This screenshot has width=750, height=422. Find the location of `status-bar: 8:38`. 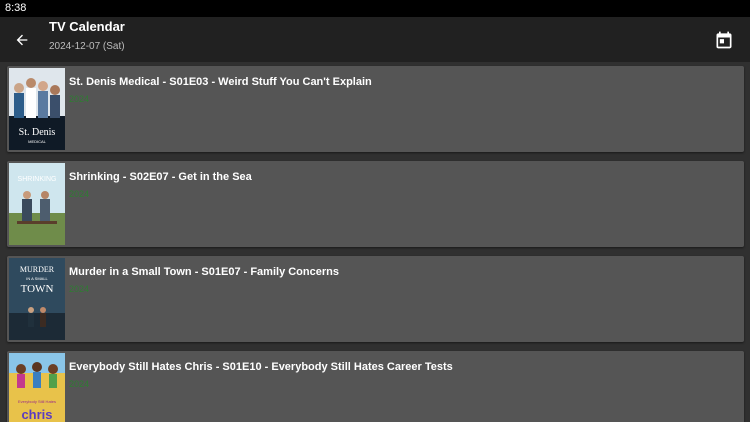

status-bar: 8:38 is located at coordinates (375, 8).